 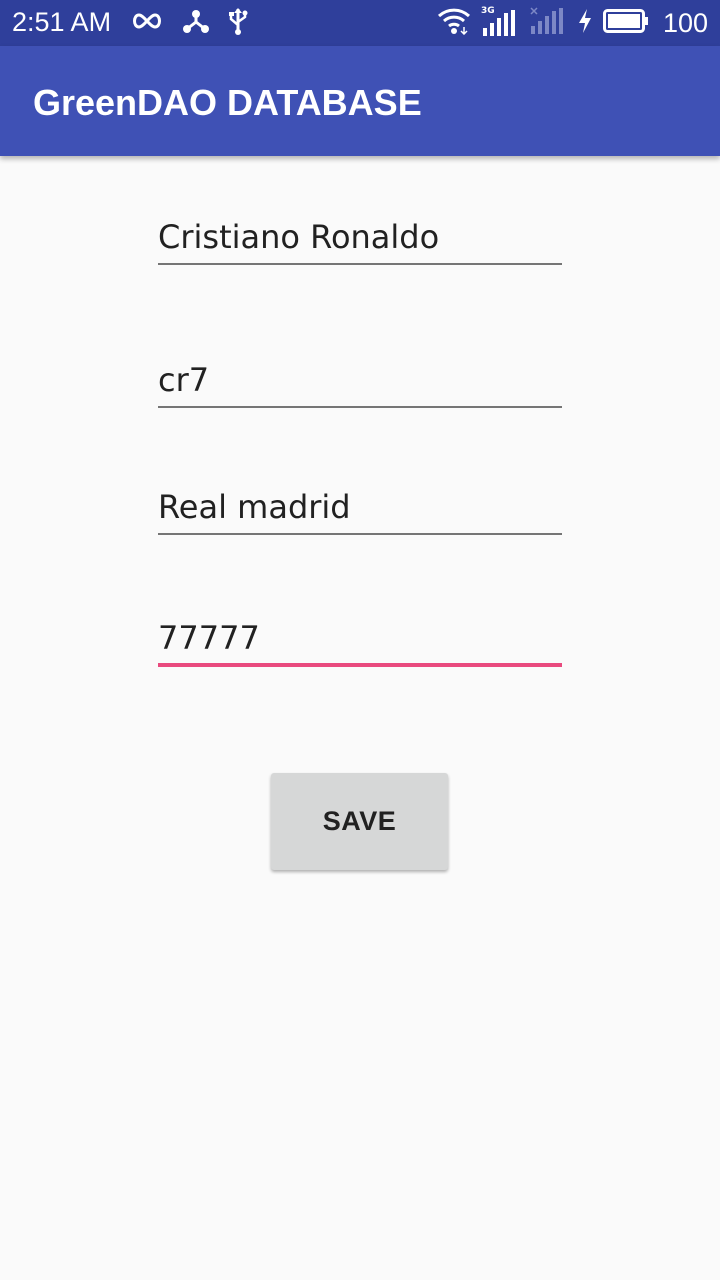 I want to click on status-icons-left, so click(x=189, y=23).